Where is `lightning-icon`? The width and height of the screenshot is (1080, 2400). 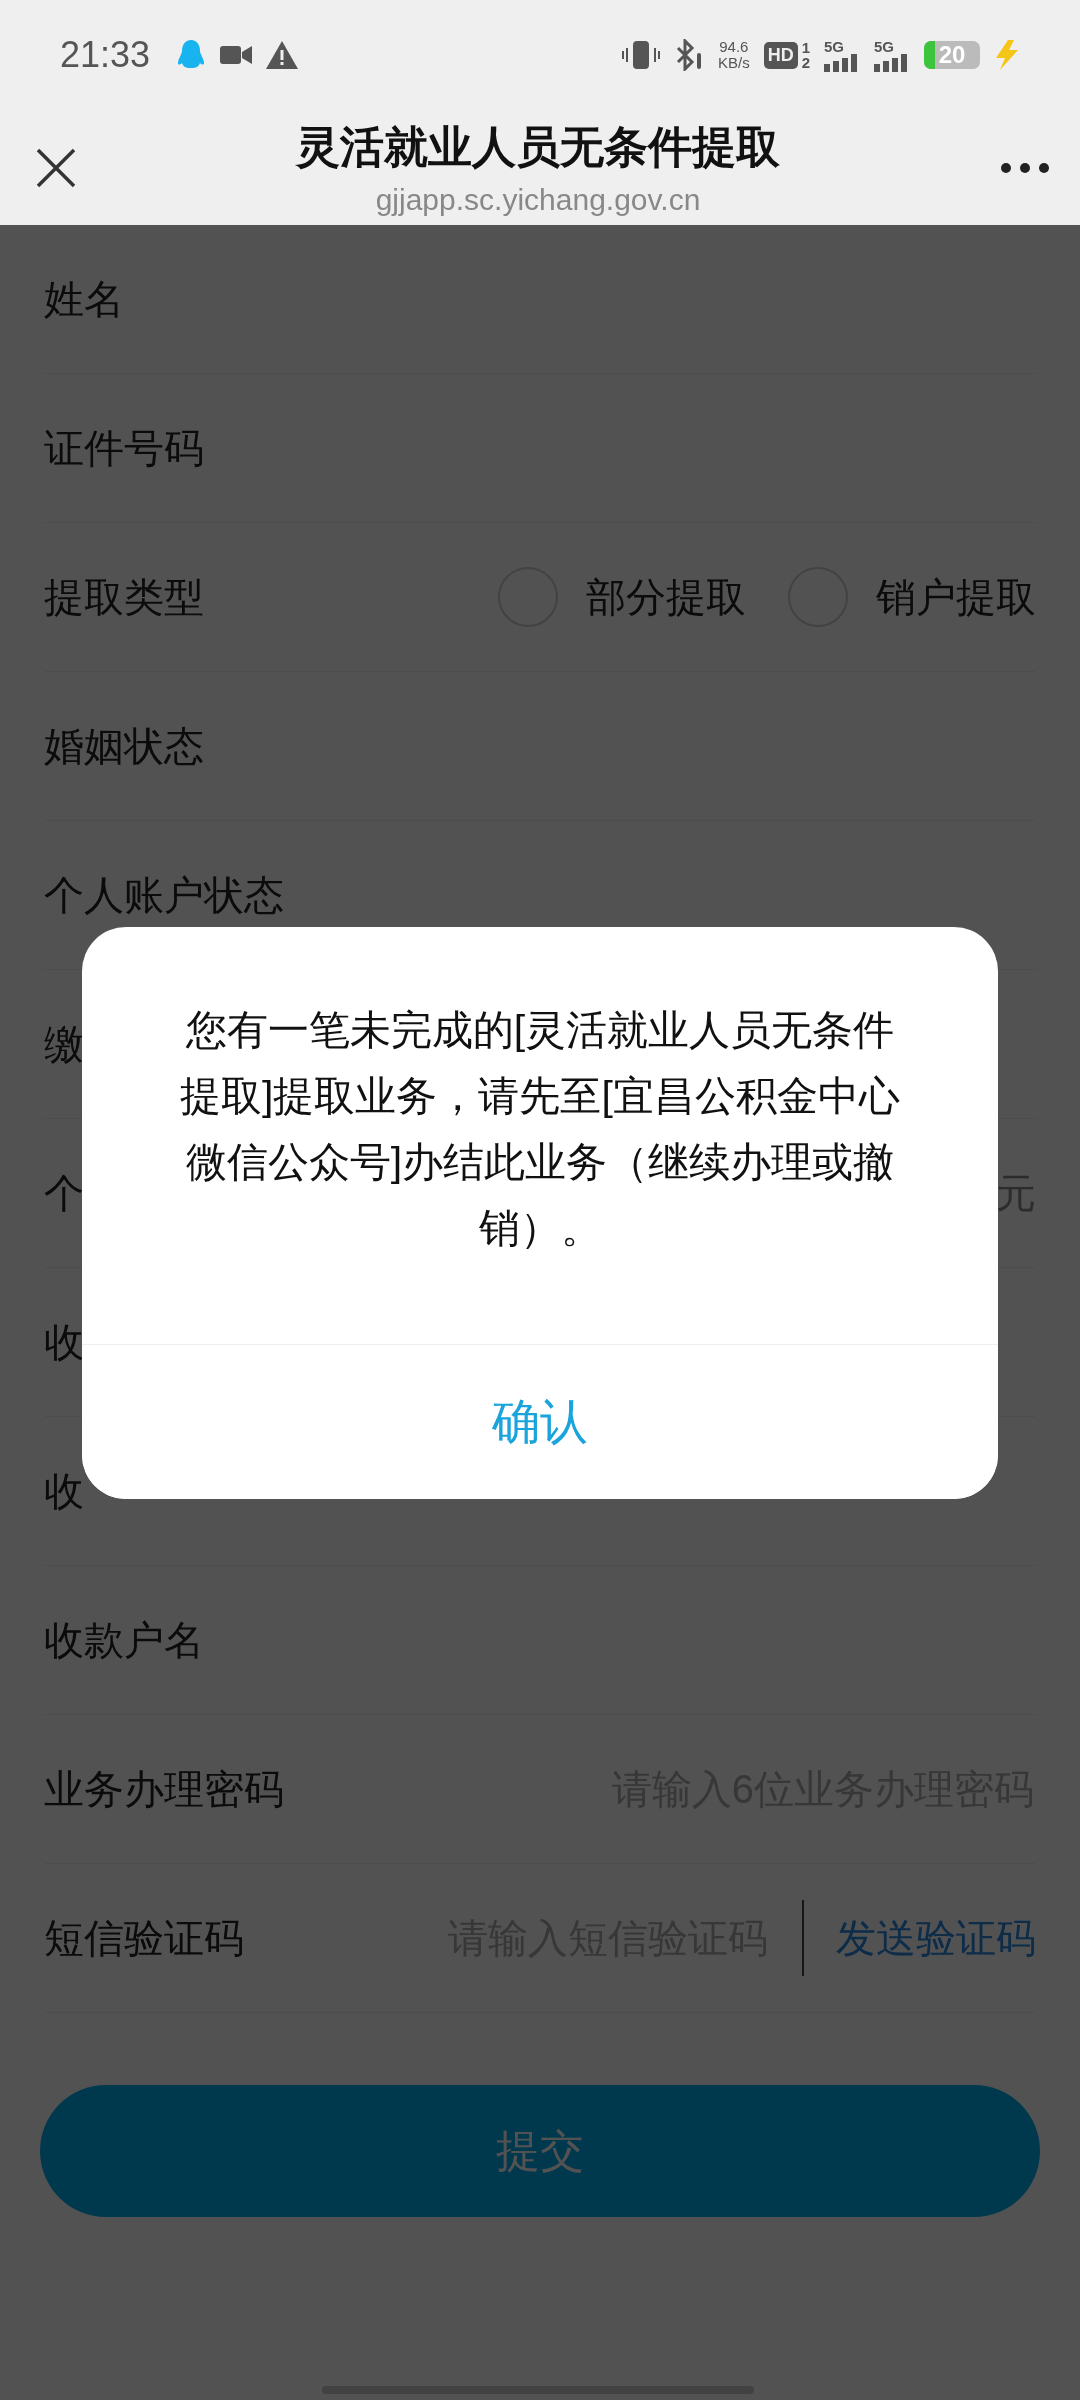
lightning-icon is located at coordinates (1007, 55).